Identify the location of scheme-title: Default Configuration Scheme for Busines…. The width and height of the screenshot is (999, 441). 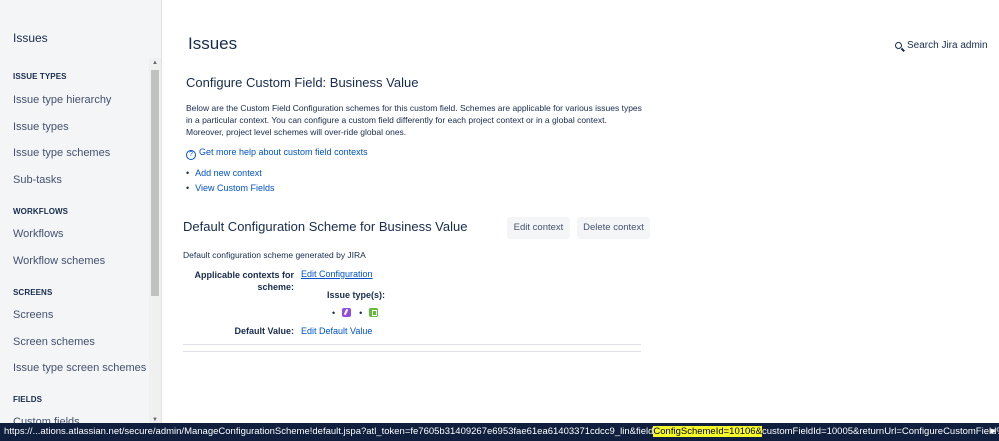
(325, 226).